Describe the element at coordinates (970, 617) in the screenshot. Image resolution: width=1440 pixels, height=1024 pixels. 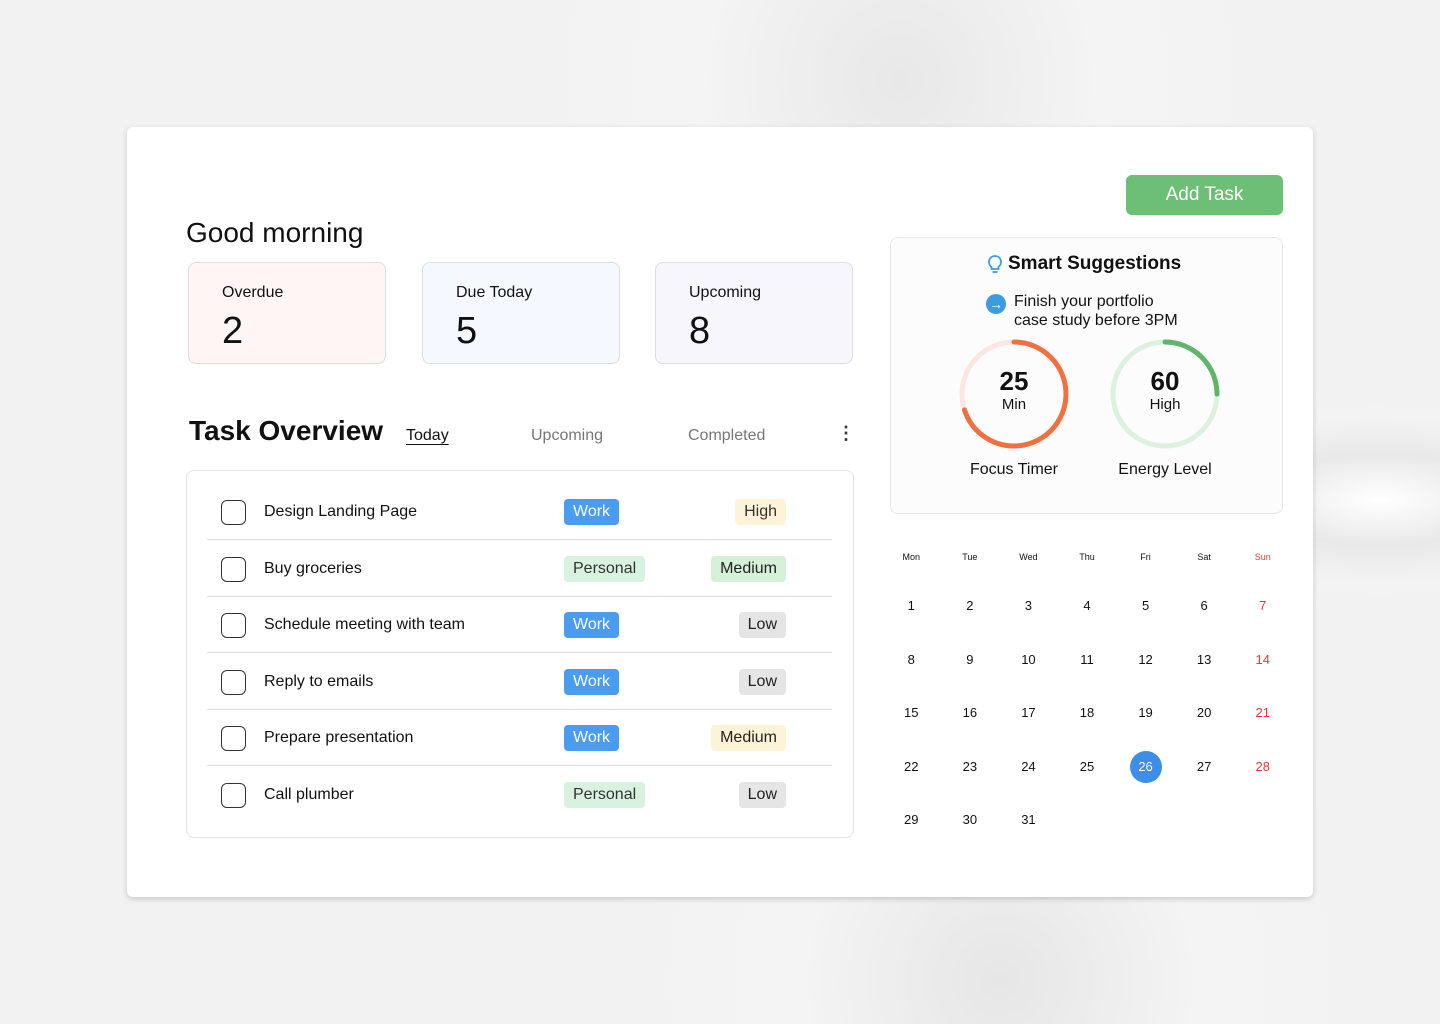
I see `calendar-day: 2` at that location.